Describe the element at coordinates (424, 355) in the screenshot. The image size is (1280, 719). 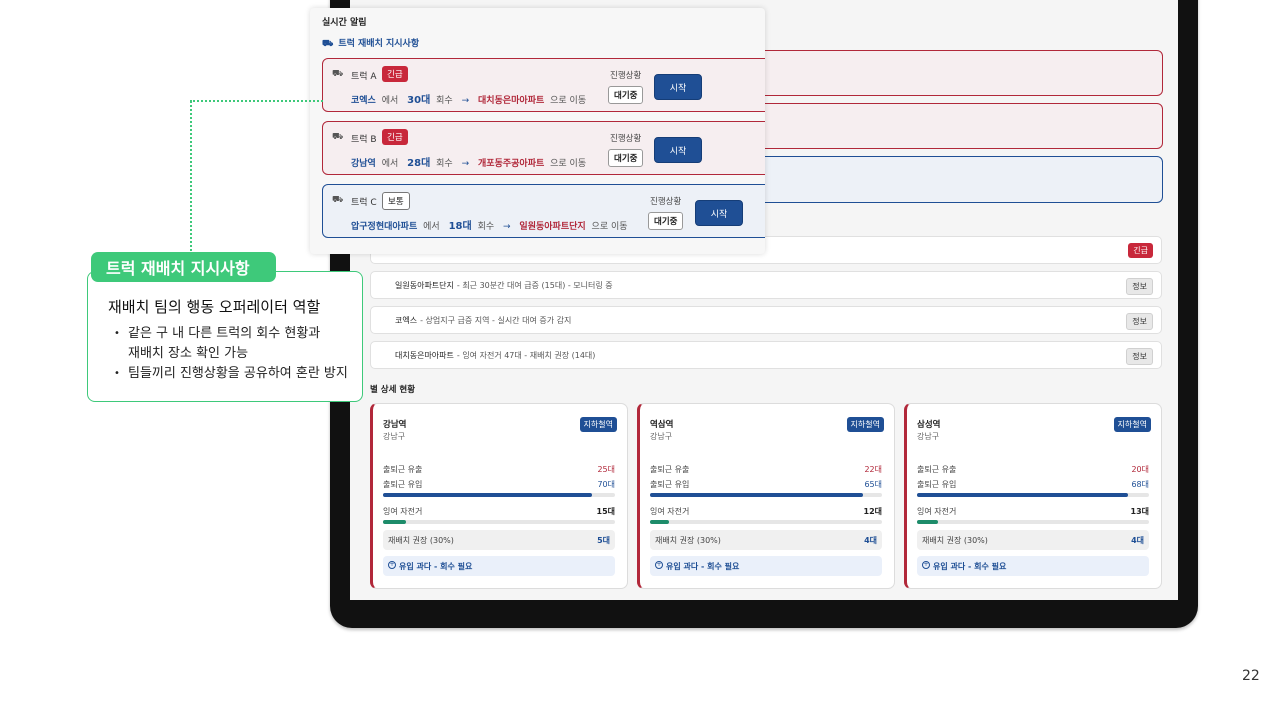
I see `notification-place: 대치동은마아파트` at that location.